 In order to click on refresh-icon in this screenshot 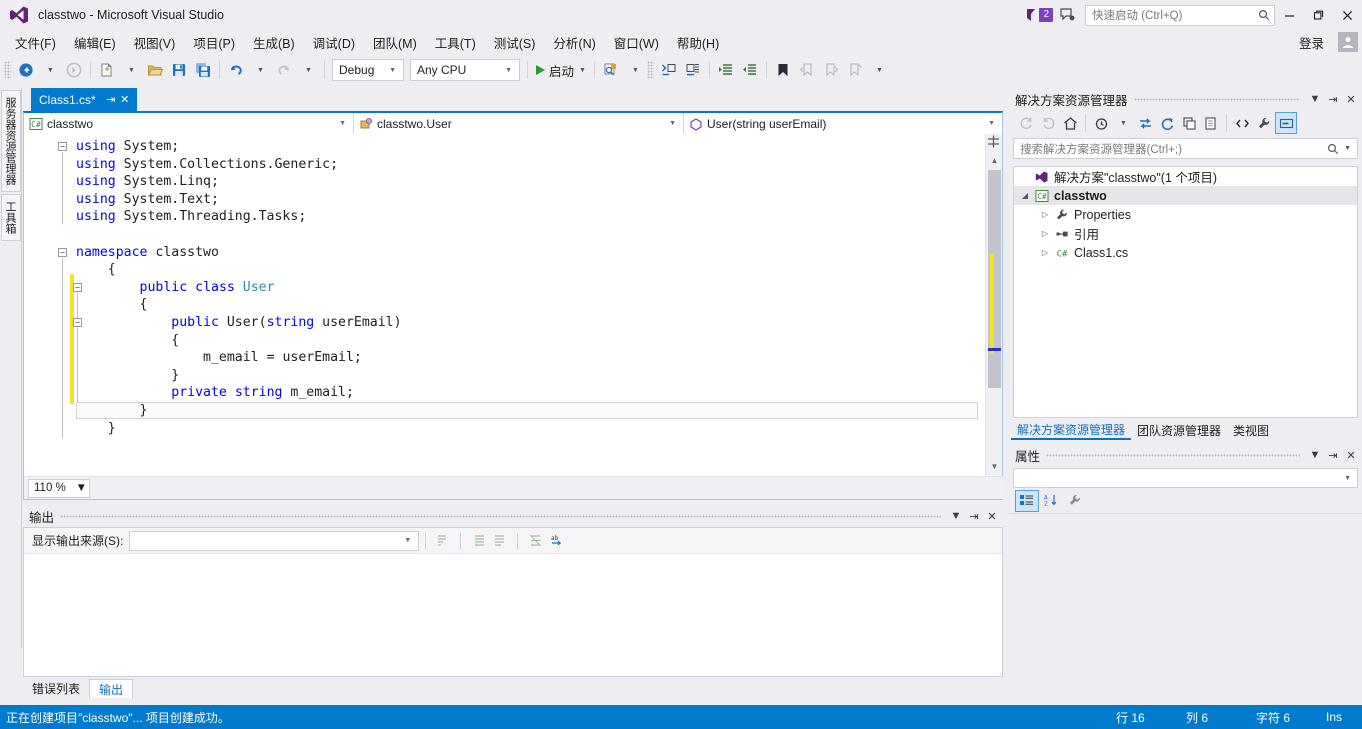, I will do `click(1167, 123)`.